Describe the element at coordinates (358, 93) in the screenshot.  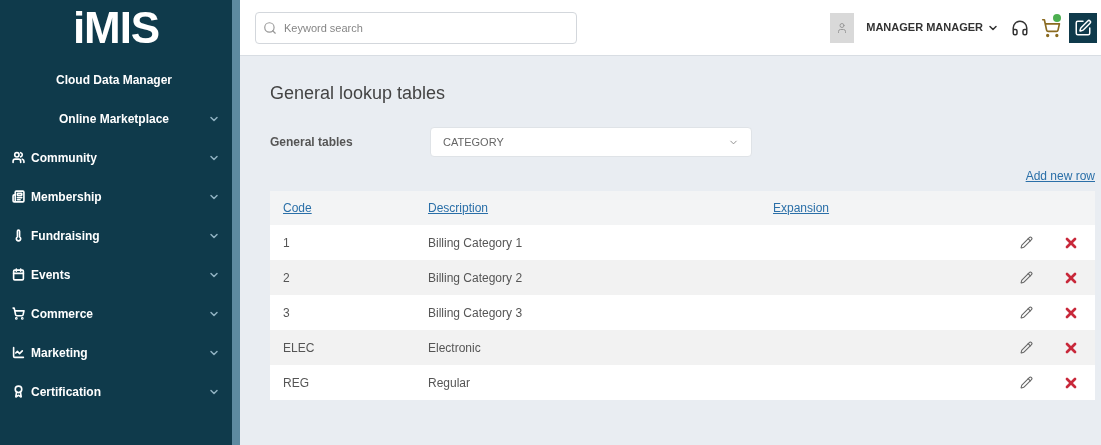
I see `page-title: General lookup tables` at that location.